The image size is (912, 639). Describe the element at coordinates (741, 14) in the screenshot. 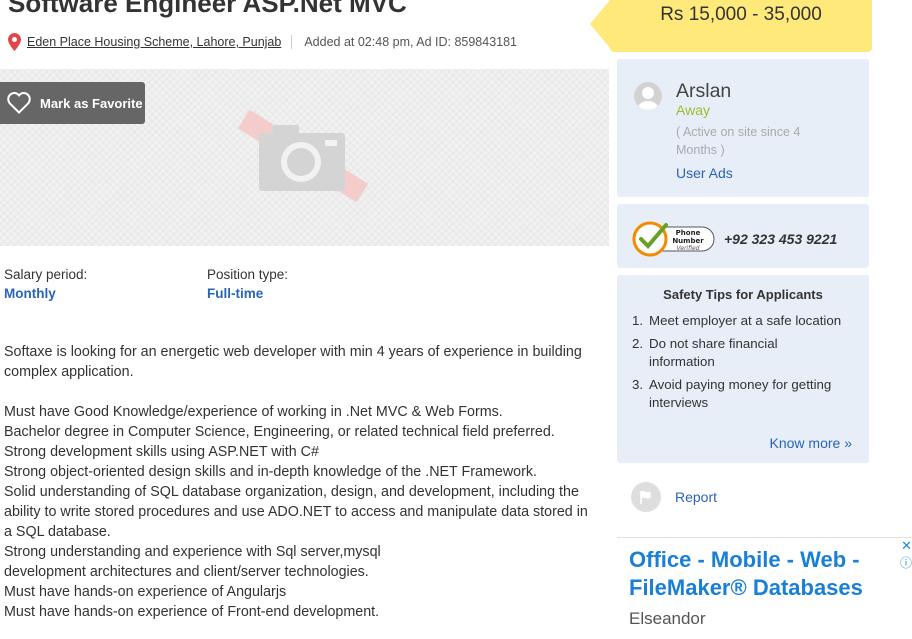

I see `price-value: Rs 15,000 - 35,000` at that location.